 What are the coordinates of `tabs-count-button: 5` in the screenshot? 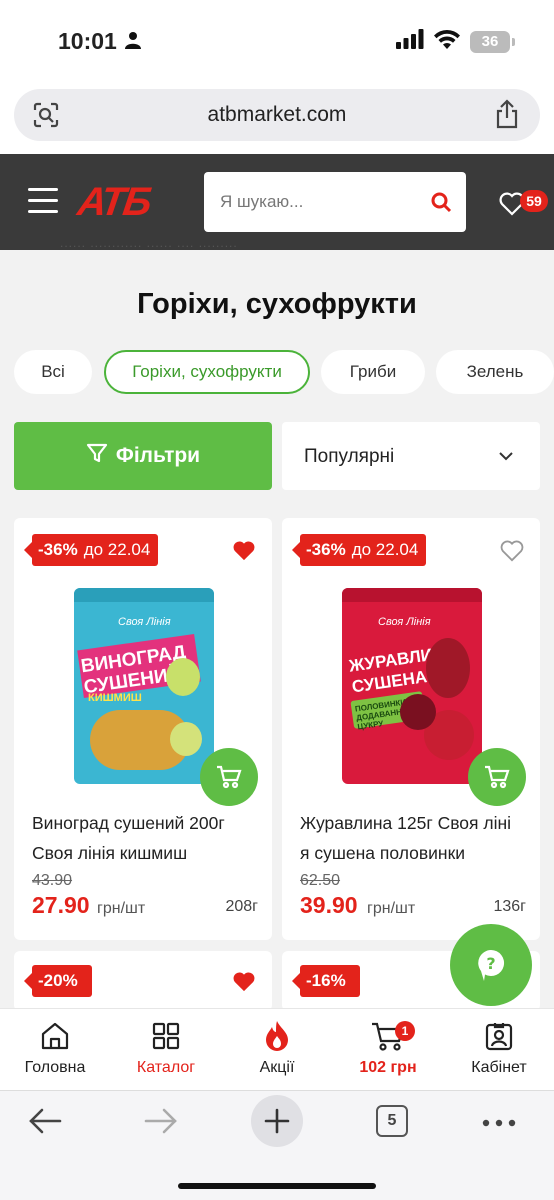 It's located at (392, 1121).